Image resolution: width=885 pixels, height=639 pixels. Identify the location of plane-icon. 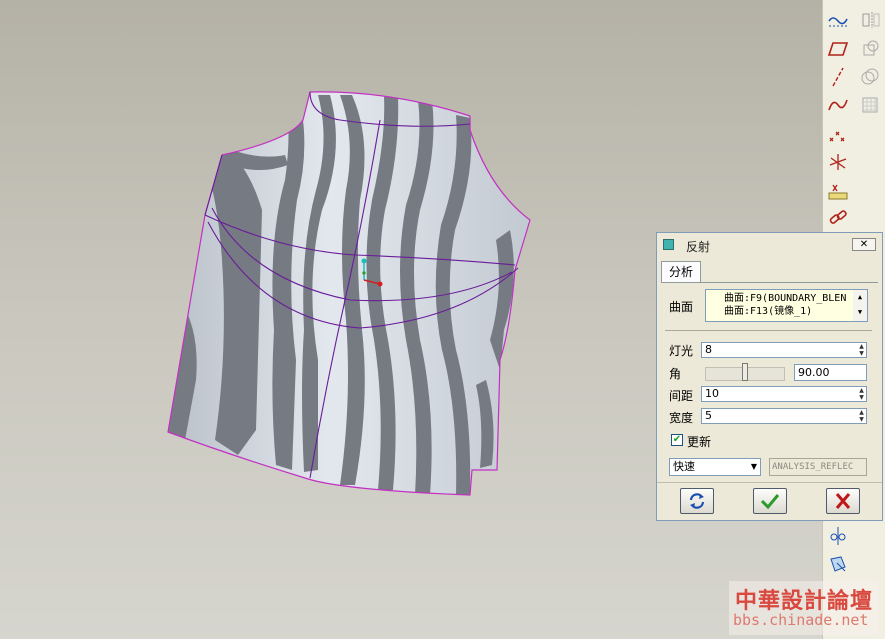
(838, 49).